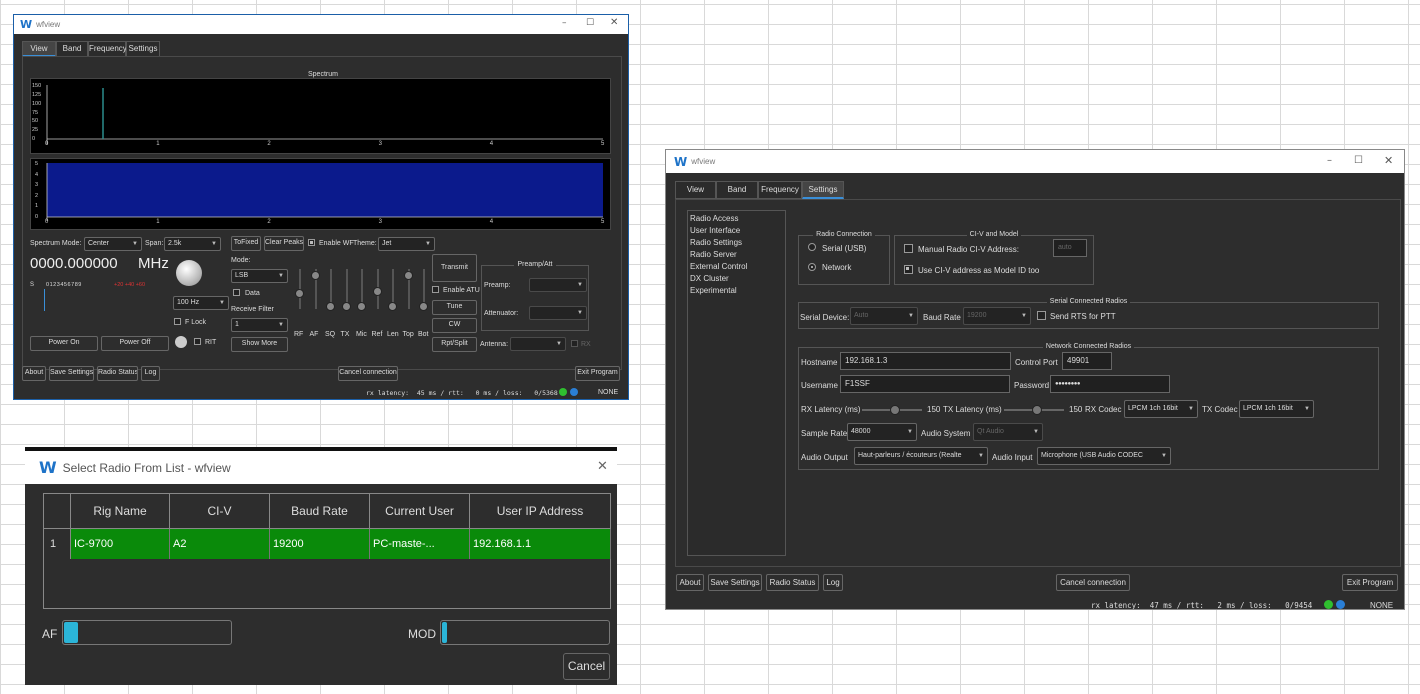 Image resolution: width=1420 pixels, height=694 pixels. Describe the element at coordinates (454, 344) in the screenshot. I see `rpt-split-button: Rpt/Split` at that location.